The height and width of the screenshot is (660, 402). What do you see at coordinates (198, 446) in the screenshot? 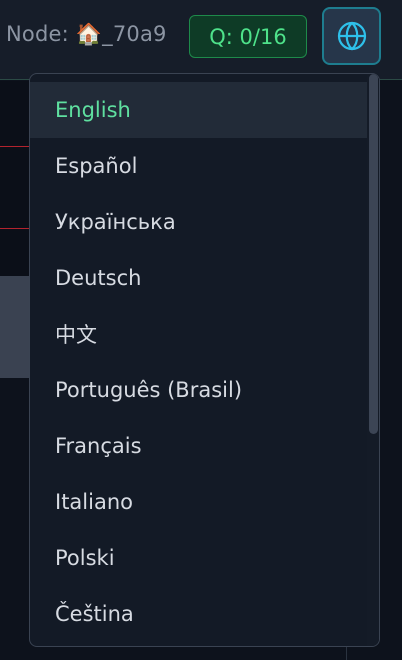
I see `language-option-french: Français` at bounding box center [198, 446].